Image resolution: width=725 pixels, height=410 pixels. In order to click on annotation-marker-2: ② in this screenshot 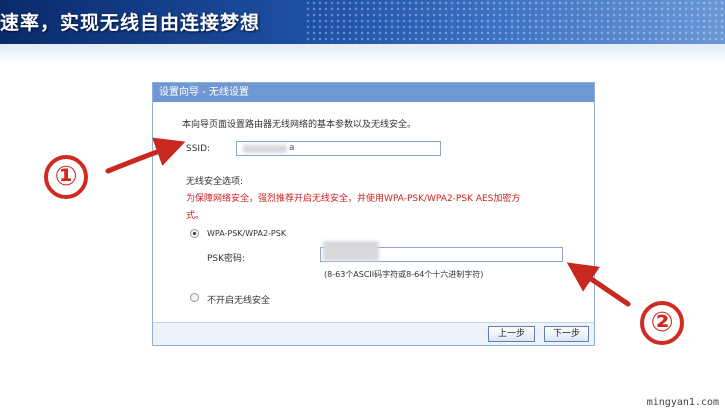, I will do `click(662, 323)`.